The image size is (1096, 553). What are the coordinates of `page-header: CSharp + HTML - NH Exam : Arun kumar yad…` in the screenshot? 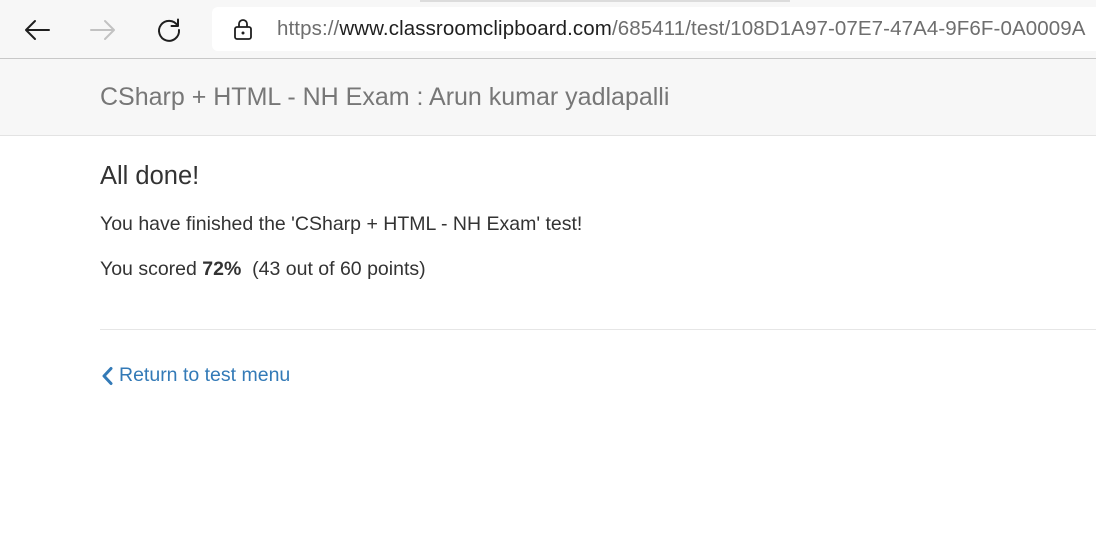 It's located at (548, 97).